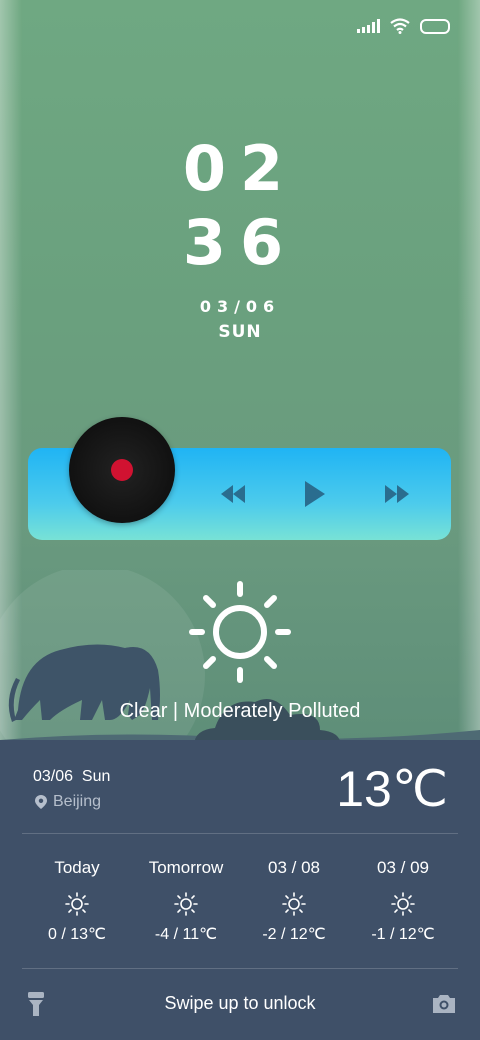 The image size is (480, 1040). Describe the element at coordinates (397, 494) in the screenshot. I see `fast-forward-icon` at that location.